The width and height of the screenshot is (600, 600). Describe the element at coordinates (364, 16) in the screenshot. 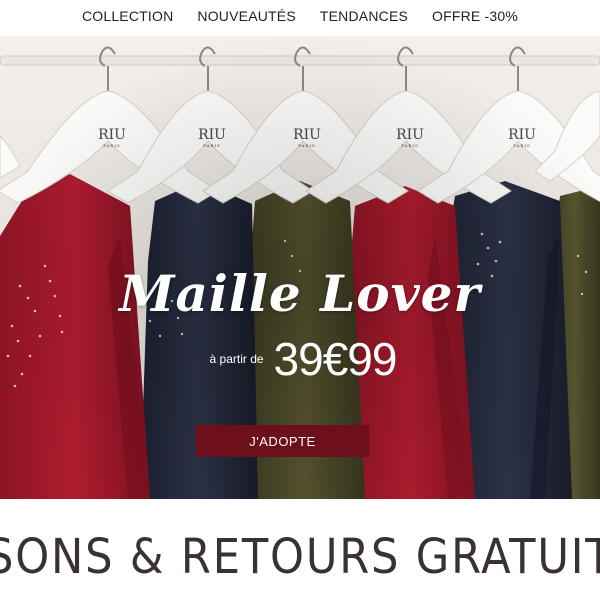

I see `nav-item-tendances: TENDANCES` at that location.